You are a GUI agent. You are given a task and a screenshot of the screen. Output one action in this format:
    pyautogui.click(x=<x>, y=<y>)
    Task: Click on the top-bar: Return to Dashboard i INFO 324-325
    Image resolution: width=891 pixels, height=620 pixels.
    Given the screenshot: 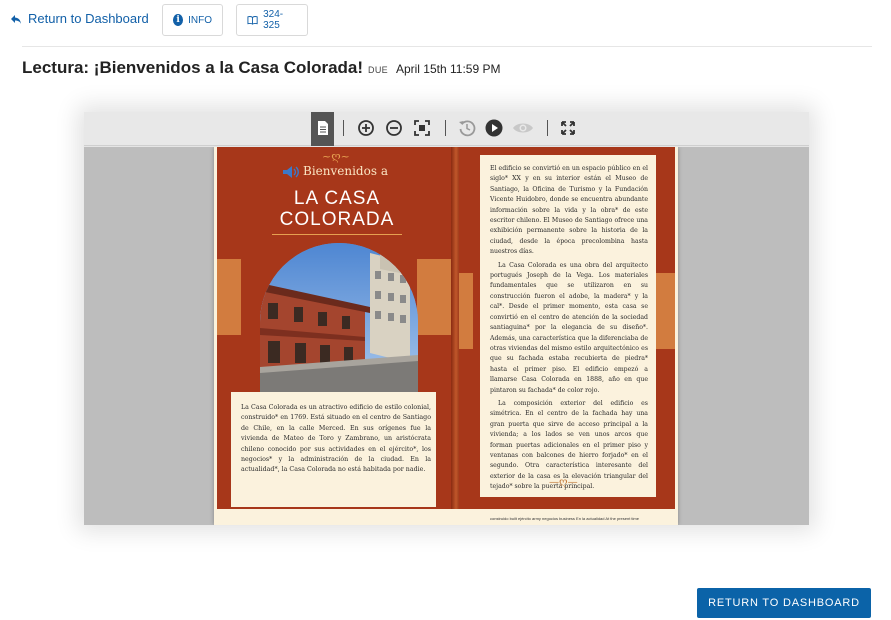 What is the action you would take?
    pyautogui.click(x=445, y=23)
    